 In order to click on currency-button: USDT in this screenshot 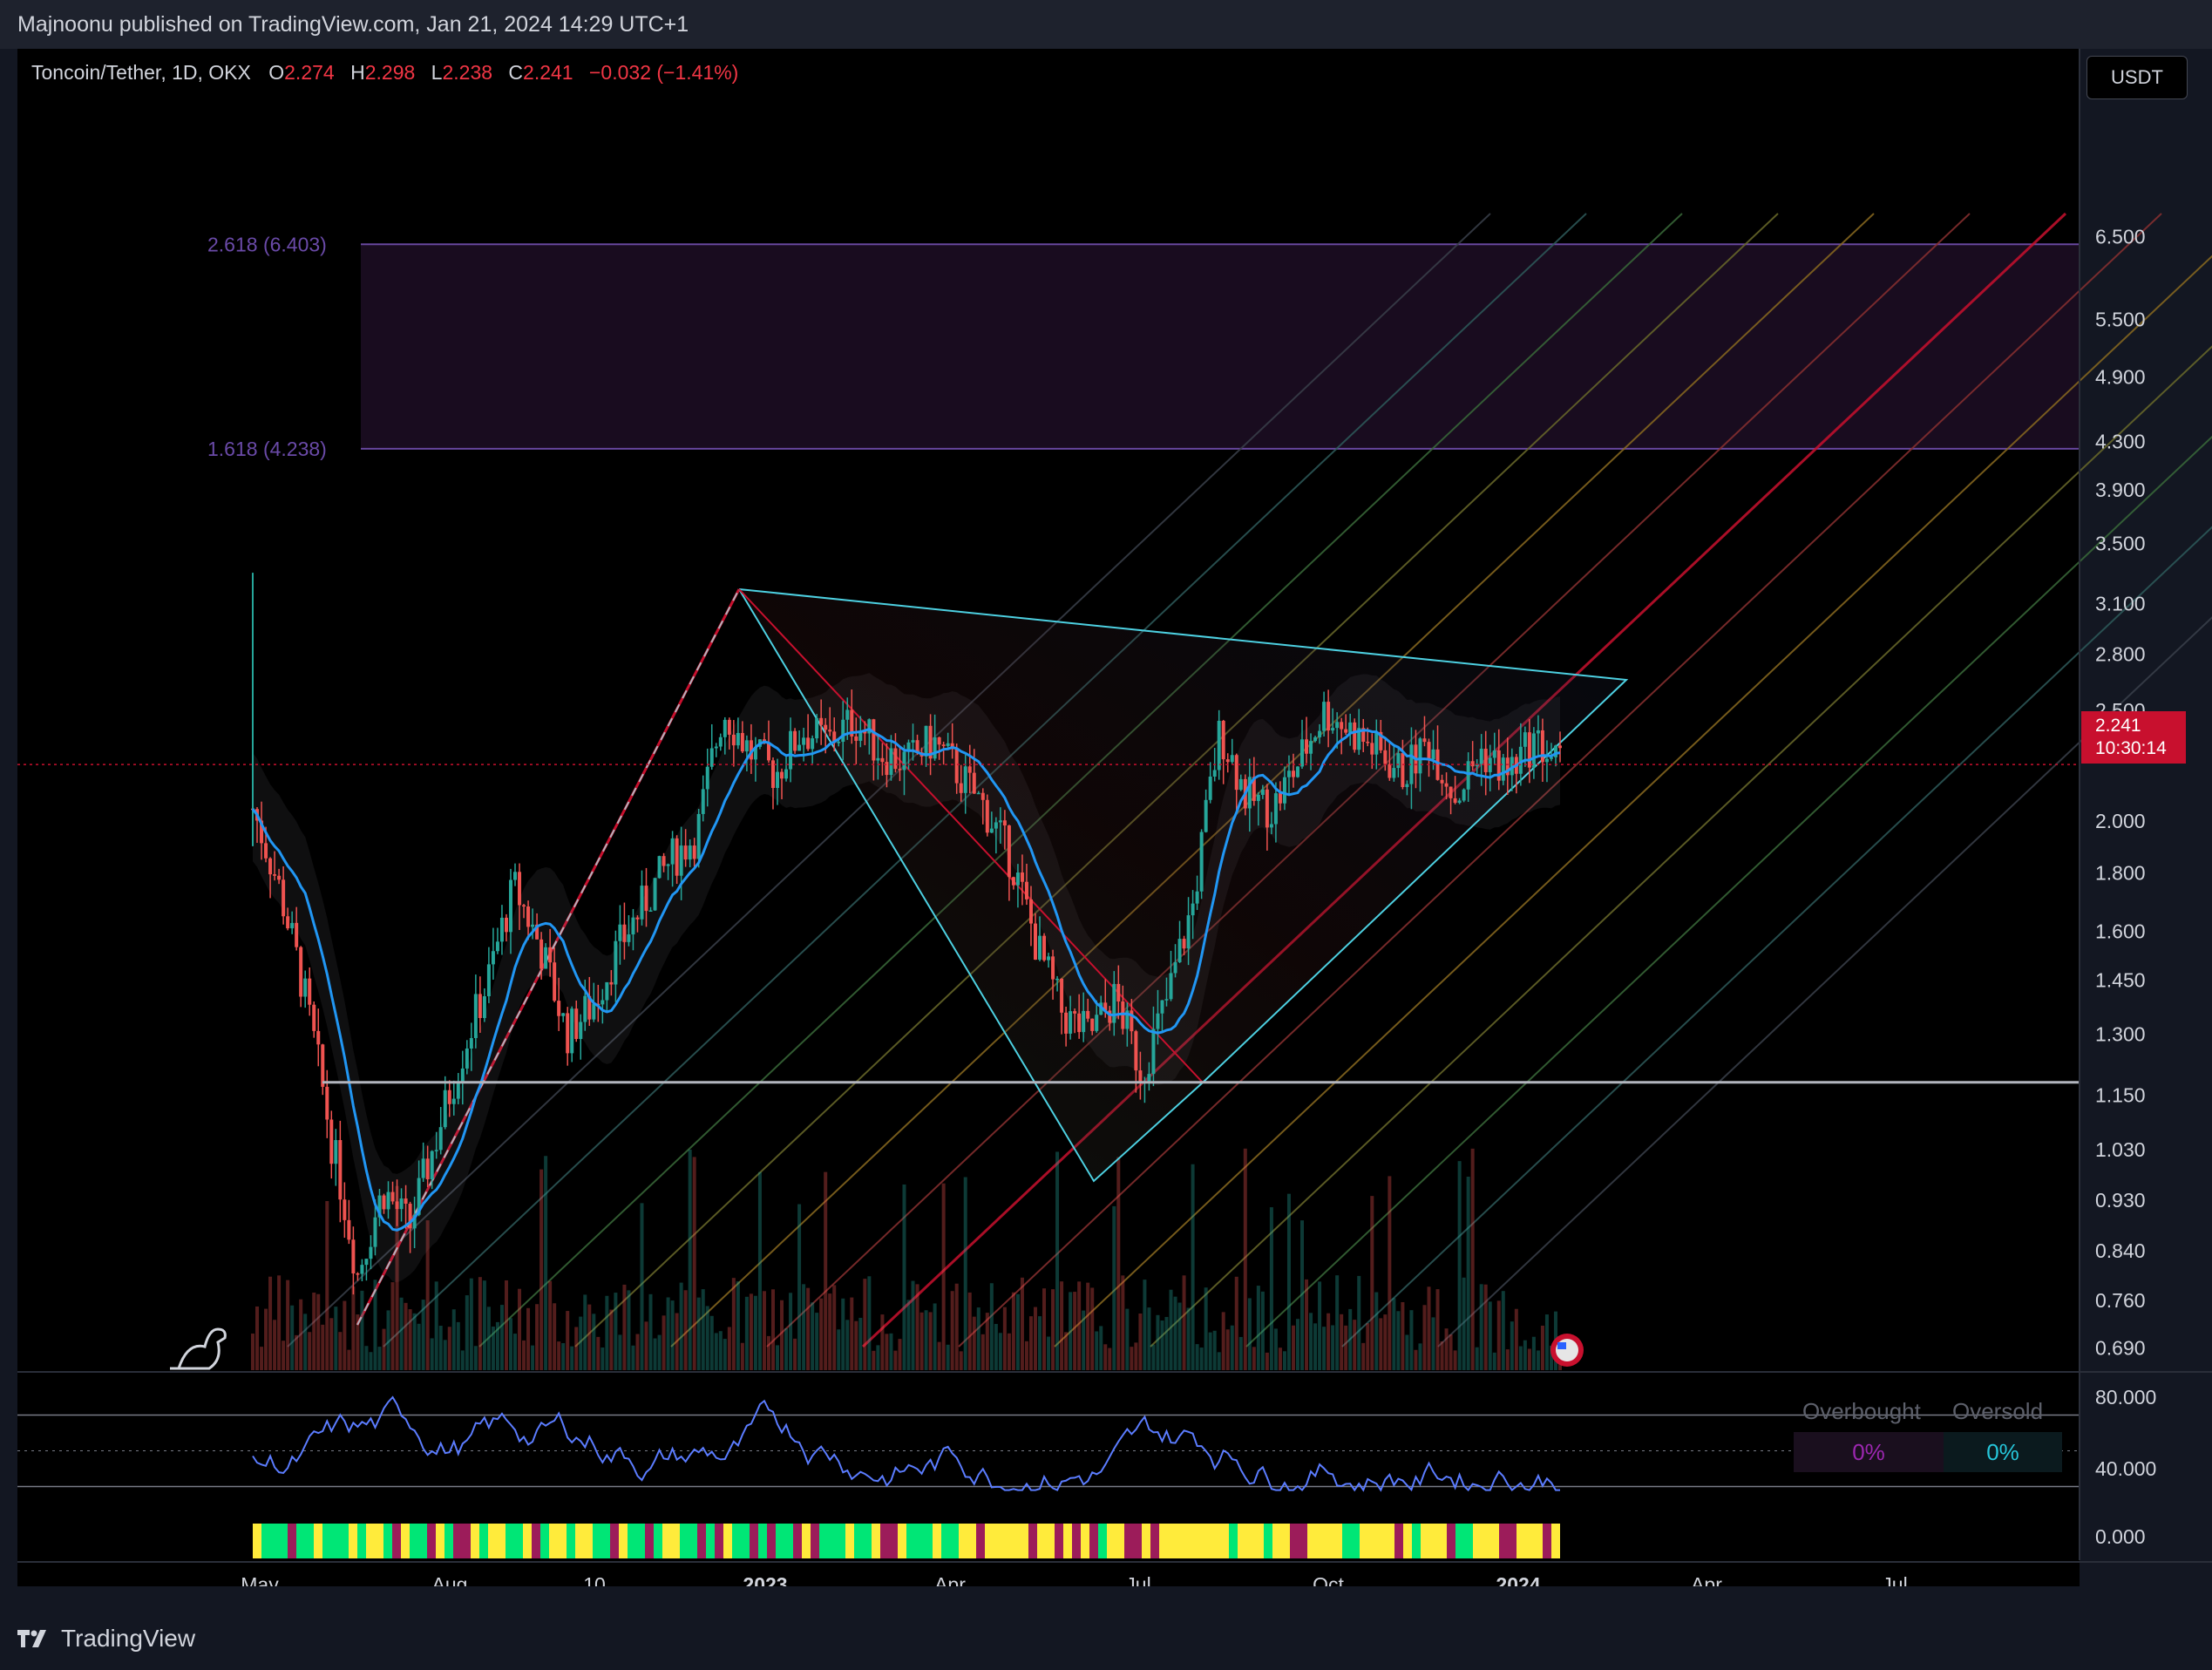, I will do `click(2137, 77)`.